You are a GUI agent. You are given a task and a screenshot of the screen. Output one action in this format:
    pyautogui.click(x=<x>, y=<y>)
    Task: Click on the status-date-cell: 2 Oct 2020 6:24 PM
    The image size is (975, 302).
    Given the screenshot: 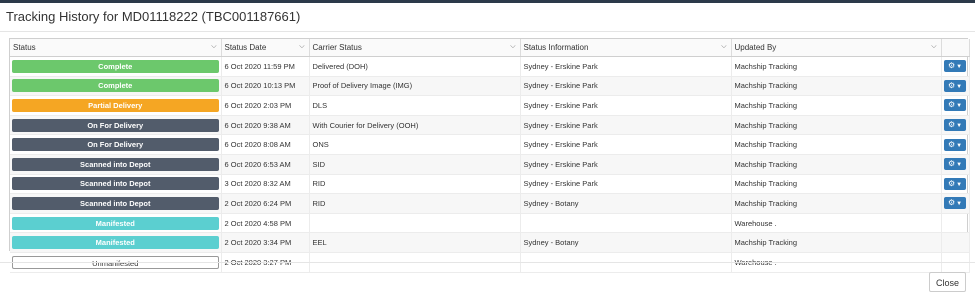 What is the action you would take?
    pyautogui.click(x=265, y=203)
    